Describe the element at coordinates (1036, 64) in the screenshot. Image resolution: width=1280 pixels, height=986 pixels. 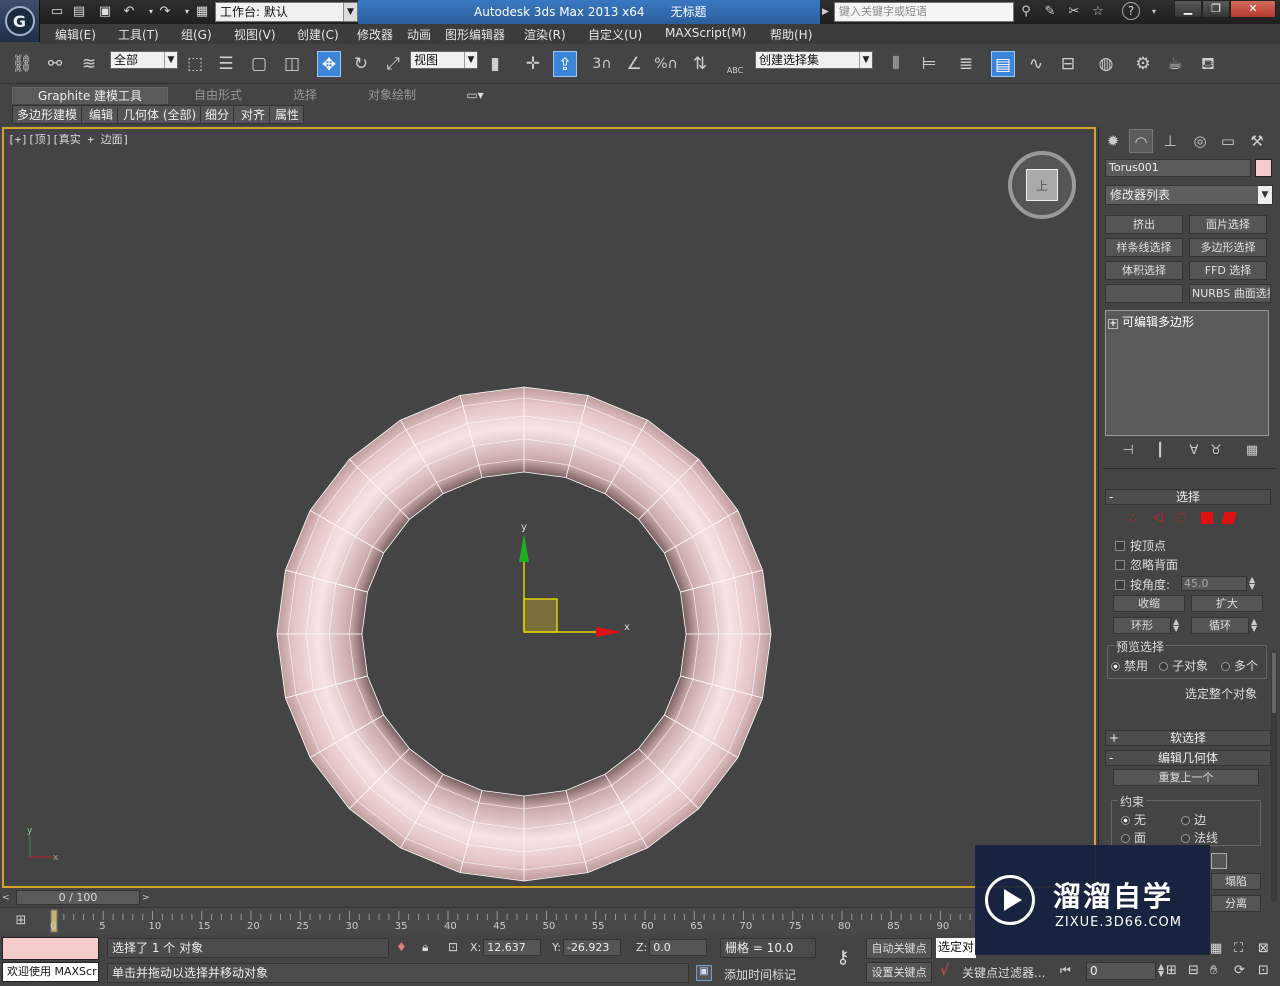
I see `curve-editor-icon: ∿` at that location.